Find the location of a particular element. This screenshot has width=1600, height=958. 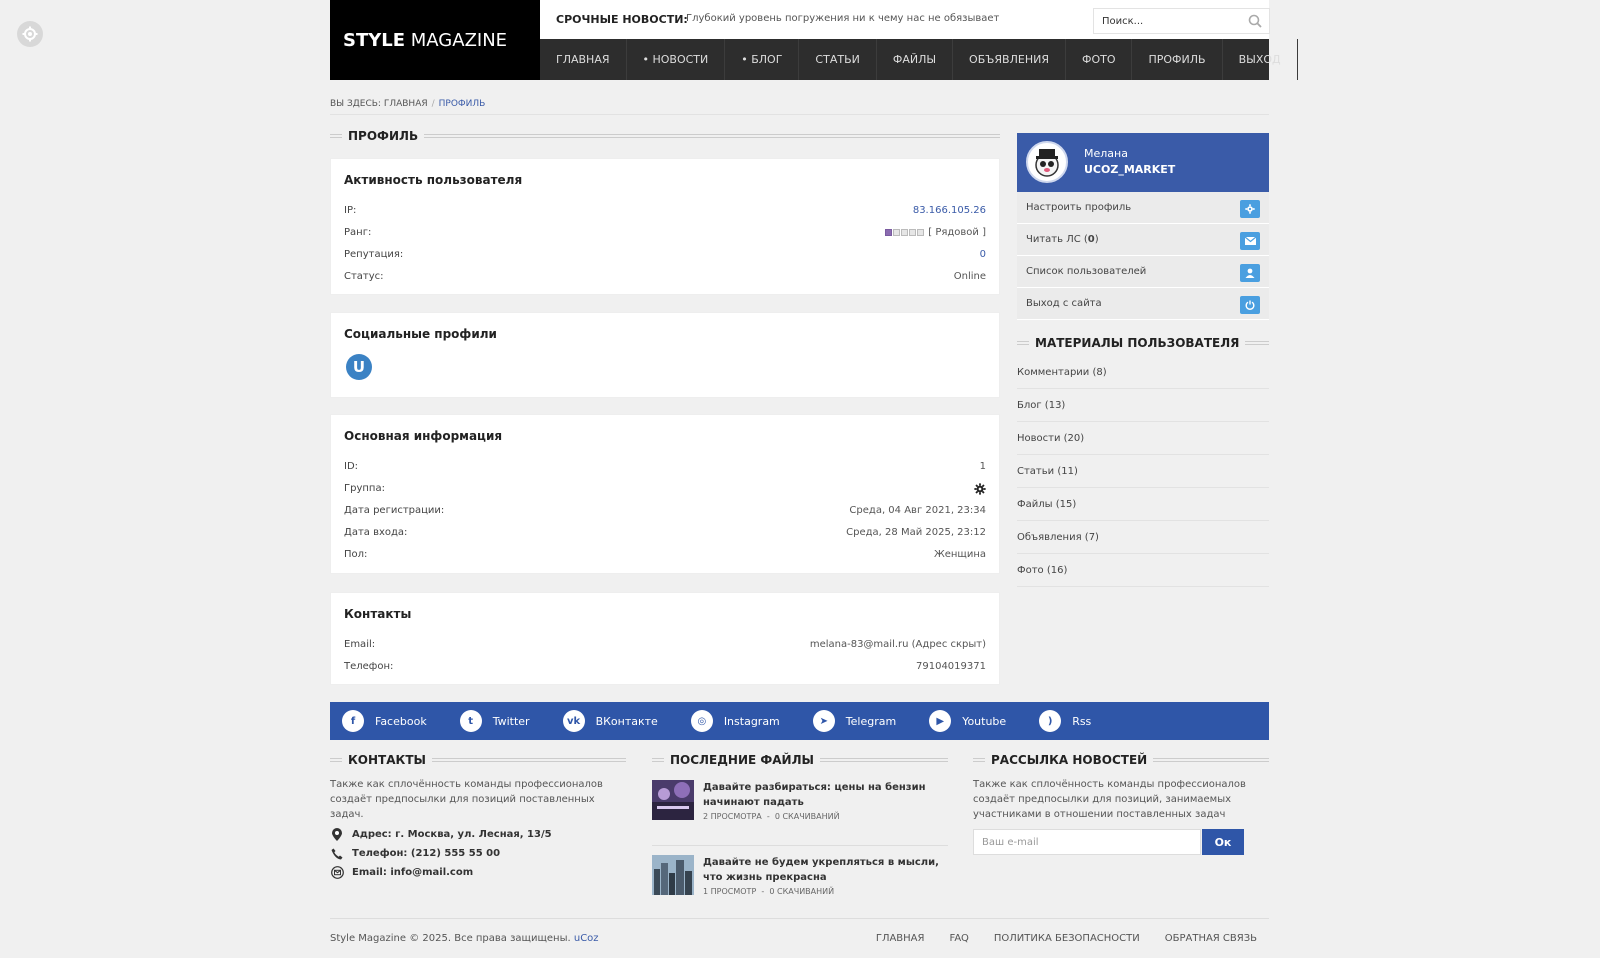

phone-icon is located at coordinates (337, 854).